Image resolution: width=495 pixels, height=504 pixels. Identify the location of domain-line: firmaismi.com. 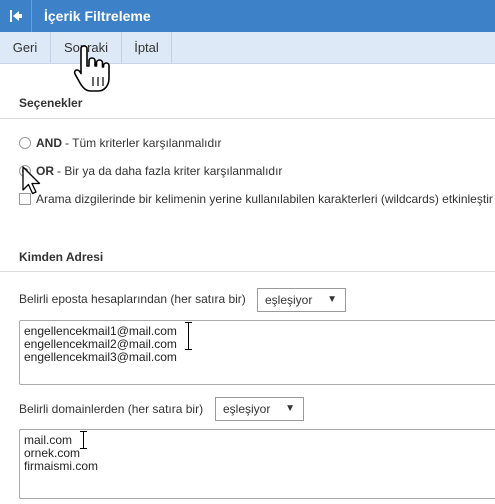
(61, 466).